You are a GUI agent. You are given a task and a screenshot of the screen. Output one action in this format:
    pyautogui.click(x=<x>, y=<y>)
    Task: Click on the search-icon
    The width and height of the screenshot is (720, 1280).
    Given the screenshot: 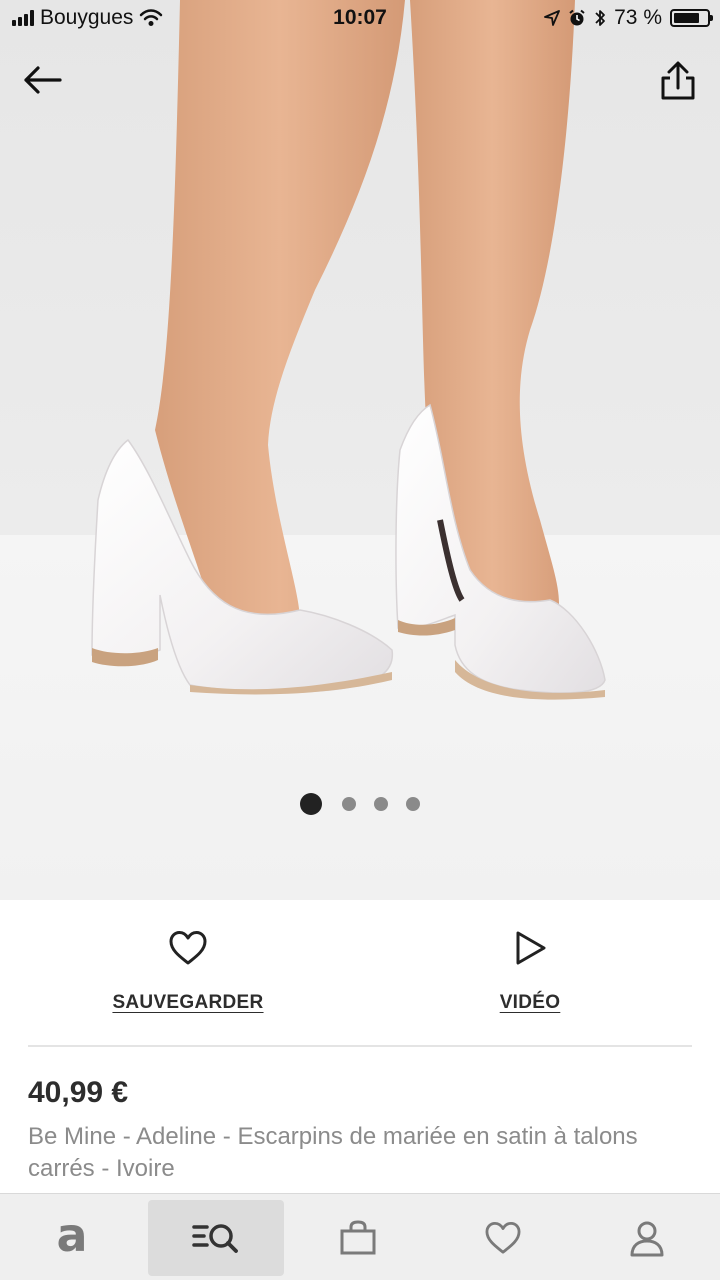 What is the action you would take?
    pyautogui.click(x=215, y=1238)
    